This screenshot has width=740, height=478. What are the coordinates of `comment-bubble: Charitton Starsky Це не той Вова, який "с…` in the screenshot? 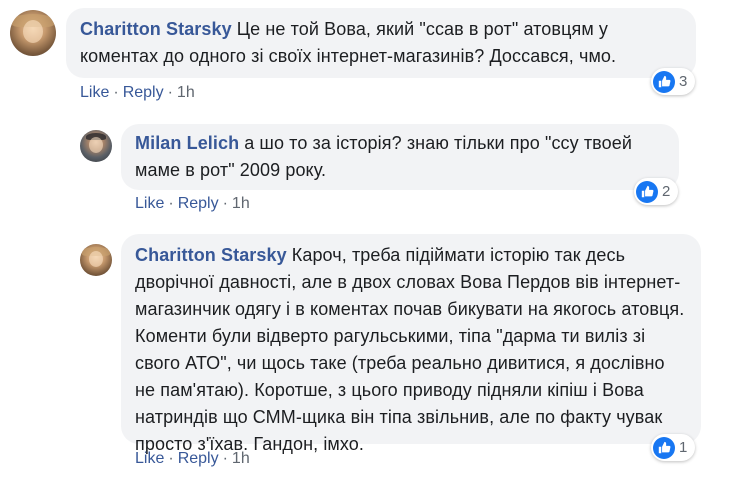 It's located at (381, 43).